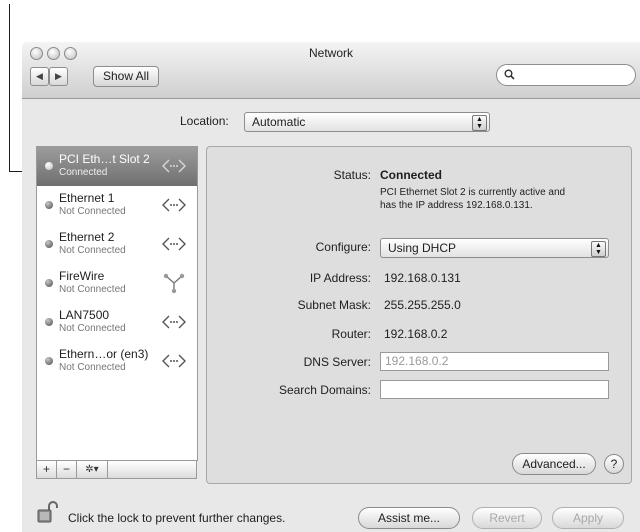 The width and height of the screenshot is (640, 532). I want to click on back-arrow-icon: ◀, so click(39, 76).